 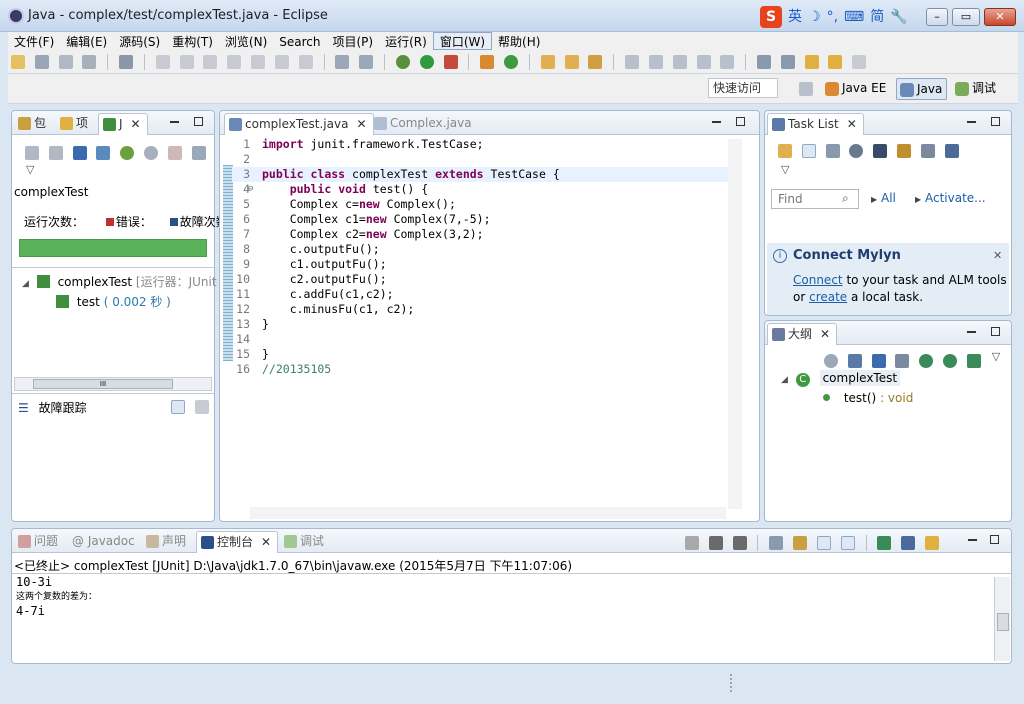 What do you see at coordinates (424, 124) in the screenshot?
I see `tab-complex-java: Complex.java` at bounding box center [424, 124].